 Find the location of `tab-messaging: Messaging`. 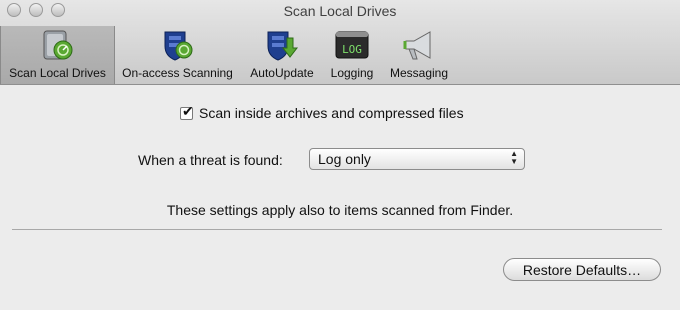

tab-messaging: Messaging is located at coordinates (419, 55).